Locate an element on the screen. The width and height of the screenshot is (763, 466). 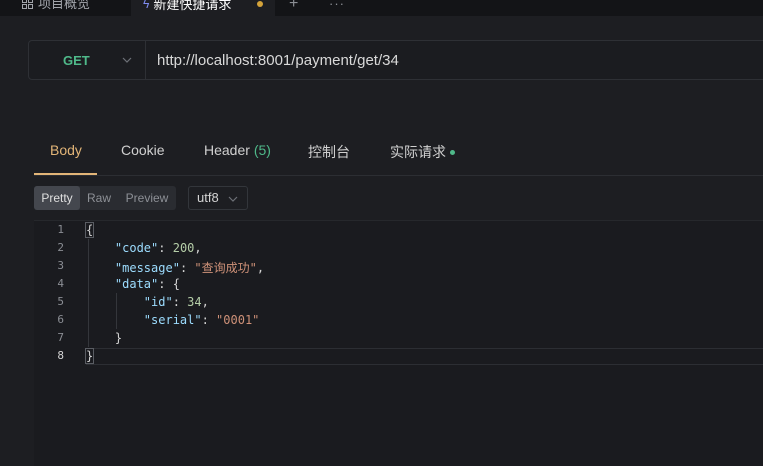
tab-actual-request-label: 实际请求 is located at coordinates (418, 152).